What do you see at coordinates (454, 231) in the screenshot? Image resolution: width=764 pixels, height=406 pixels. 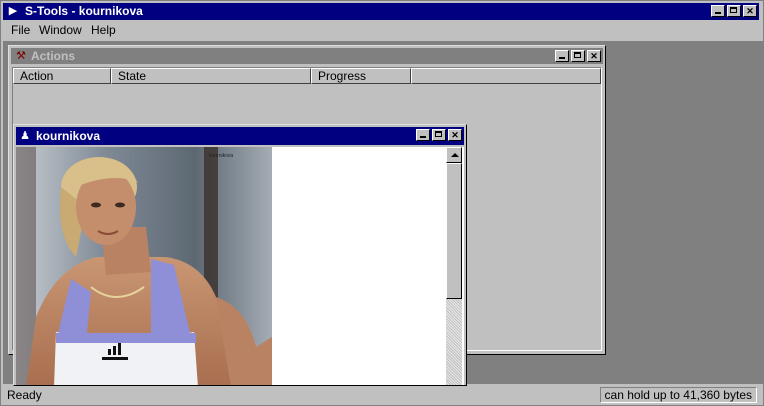 I see `scroll-thumb` at bounding box center [454, 231].